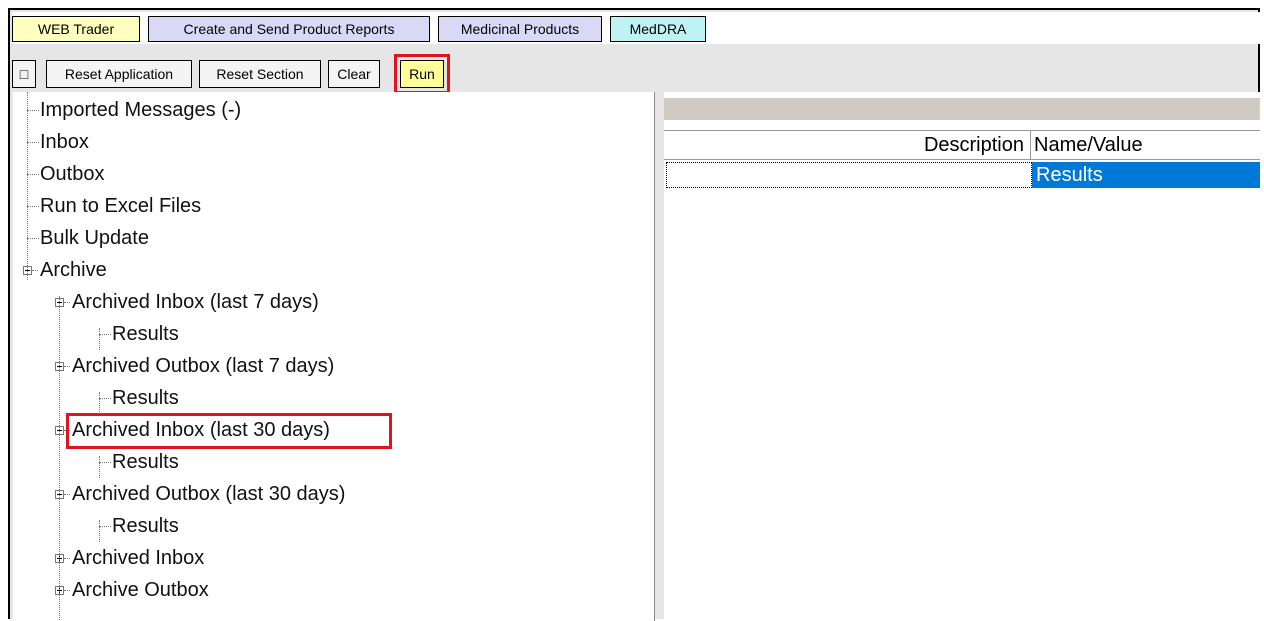  Describe the element at coordinates (140, 590) in the screenshot. I see `tree-item: Archive Outbox` at that location.